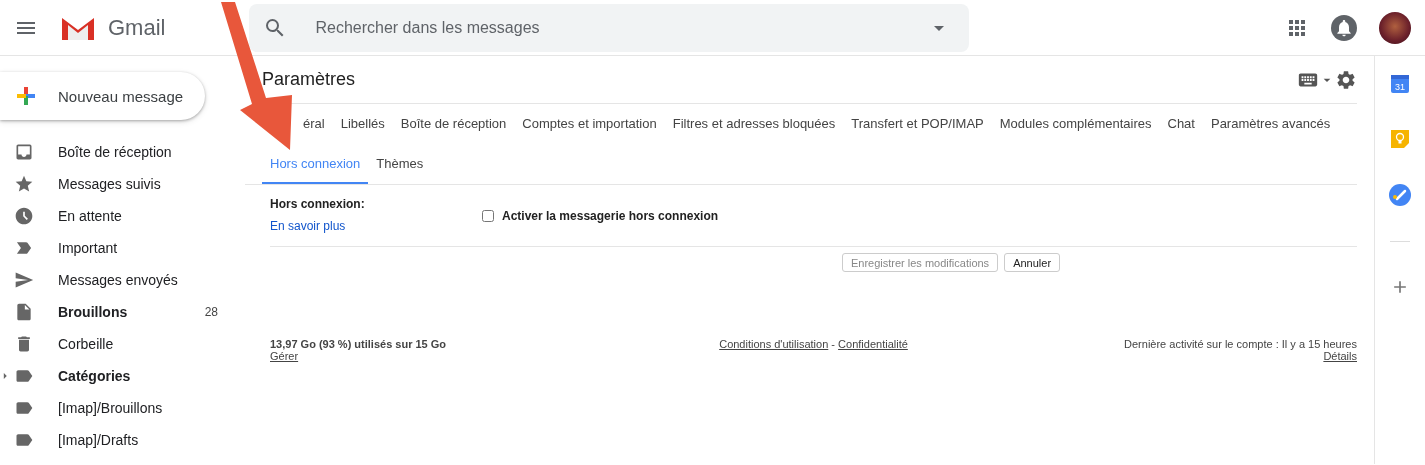  I want to click on settings-tab: éral, so click(314, 124).